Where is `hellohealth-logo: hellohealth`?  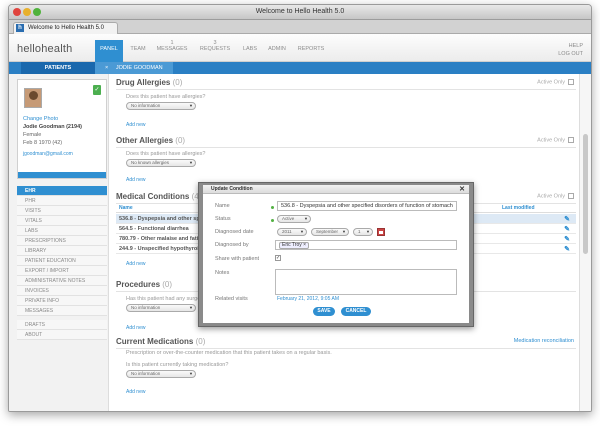
hellohealth-logo: hellohealth is located at coordinates (45, 49).